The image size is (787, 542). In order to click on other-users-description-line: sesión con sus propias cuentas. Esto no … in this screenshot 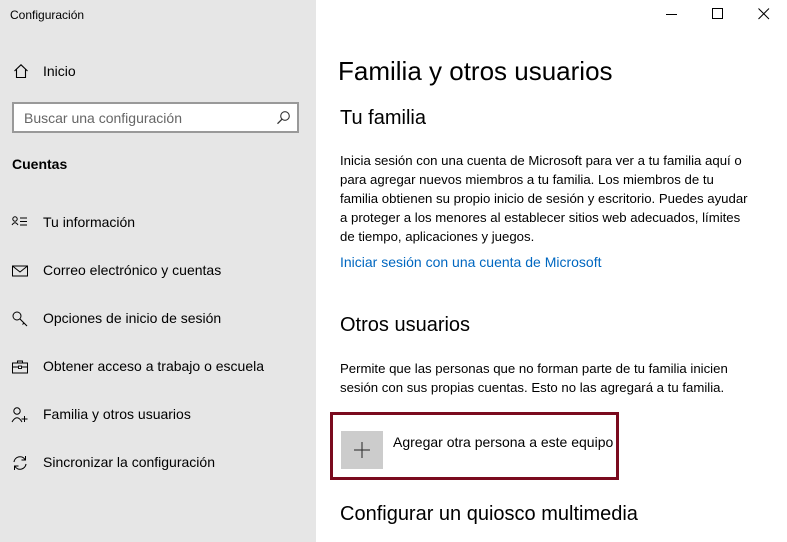, I will do `click(532, 387)`.